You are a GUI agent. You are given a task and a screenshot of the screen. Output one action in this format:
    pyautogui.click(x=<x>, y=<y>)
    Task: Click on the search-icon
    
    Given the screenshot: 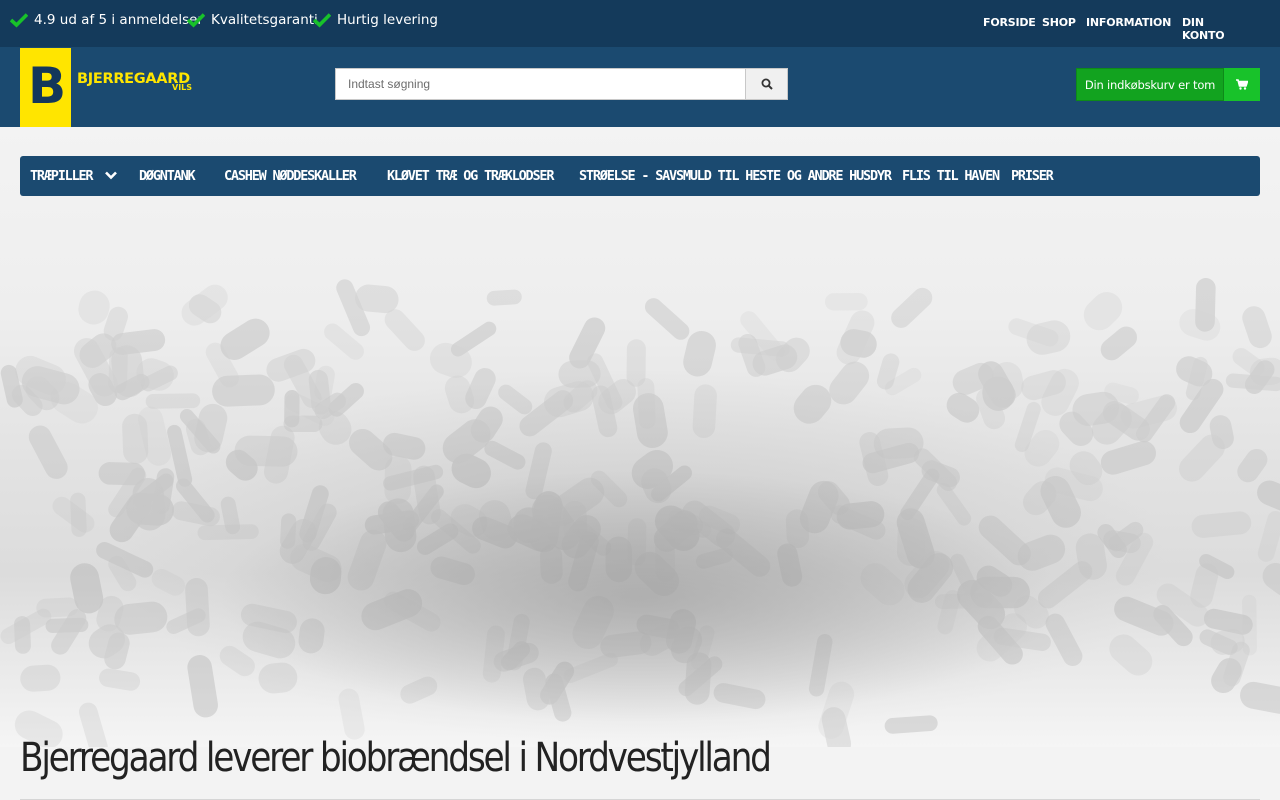 What is the action you would take?
    pyautogui.click(x=767, y=84)
    